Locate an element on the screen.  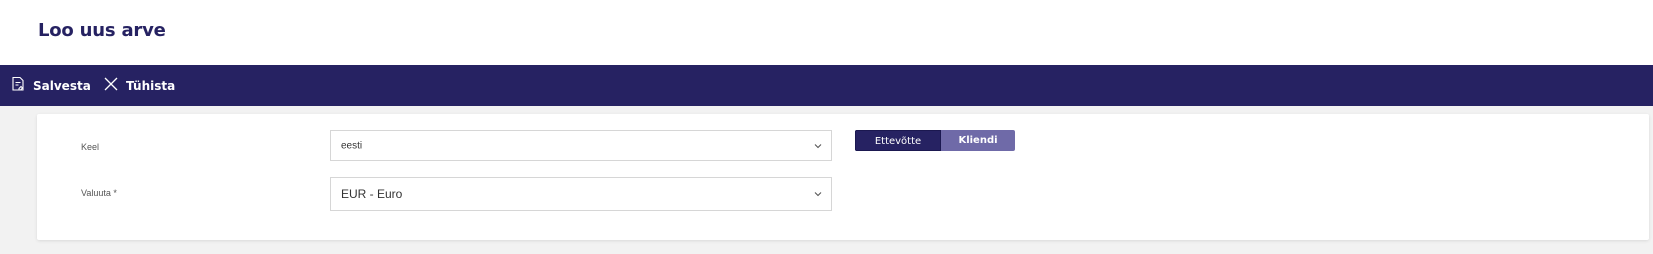
cancel-button-label: Tühista is located at coordinates (151, 85).